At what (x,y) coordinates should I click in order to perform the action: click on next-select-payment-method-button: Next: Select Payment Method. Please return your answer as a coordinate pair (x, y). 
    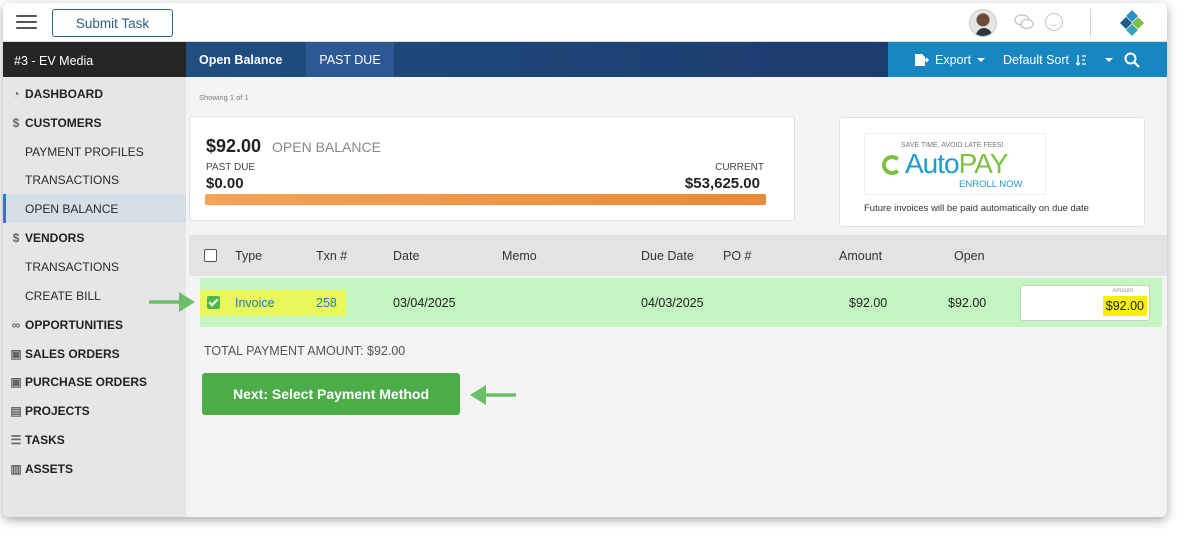
    Looking at the image, I should click on (331, 394).